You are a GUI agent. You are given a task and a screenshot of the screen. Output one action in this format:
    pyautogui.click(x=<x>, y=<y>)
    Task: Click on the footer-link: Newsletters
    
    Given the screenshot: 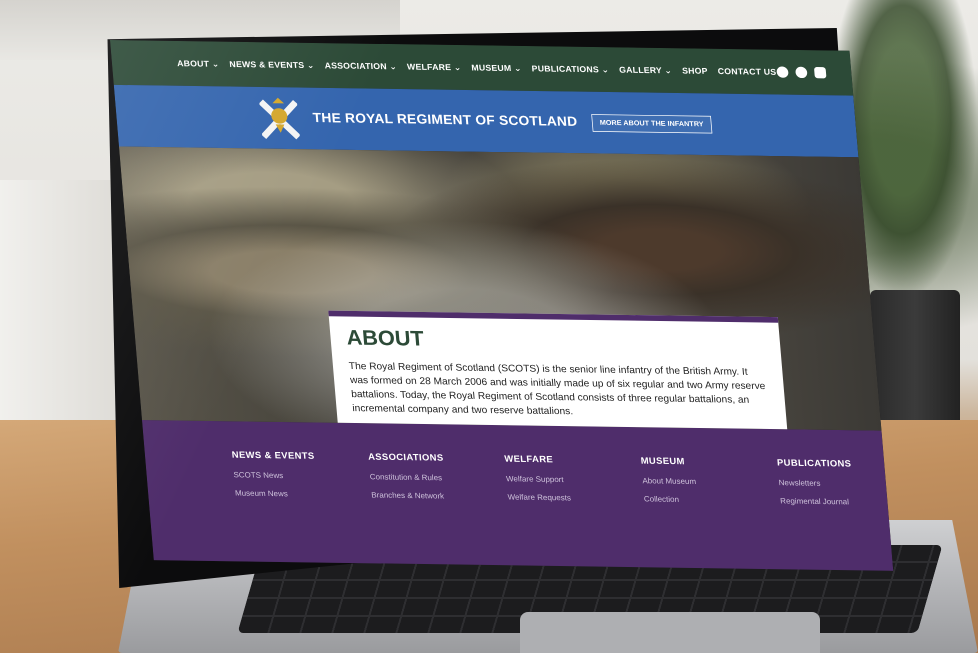 What is the action you would take?
    pyautogui.click(x=832, y=484)
    